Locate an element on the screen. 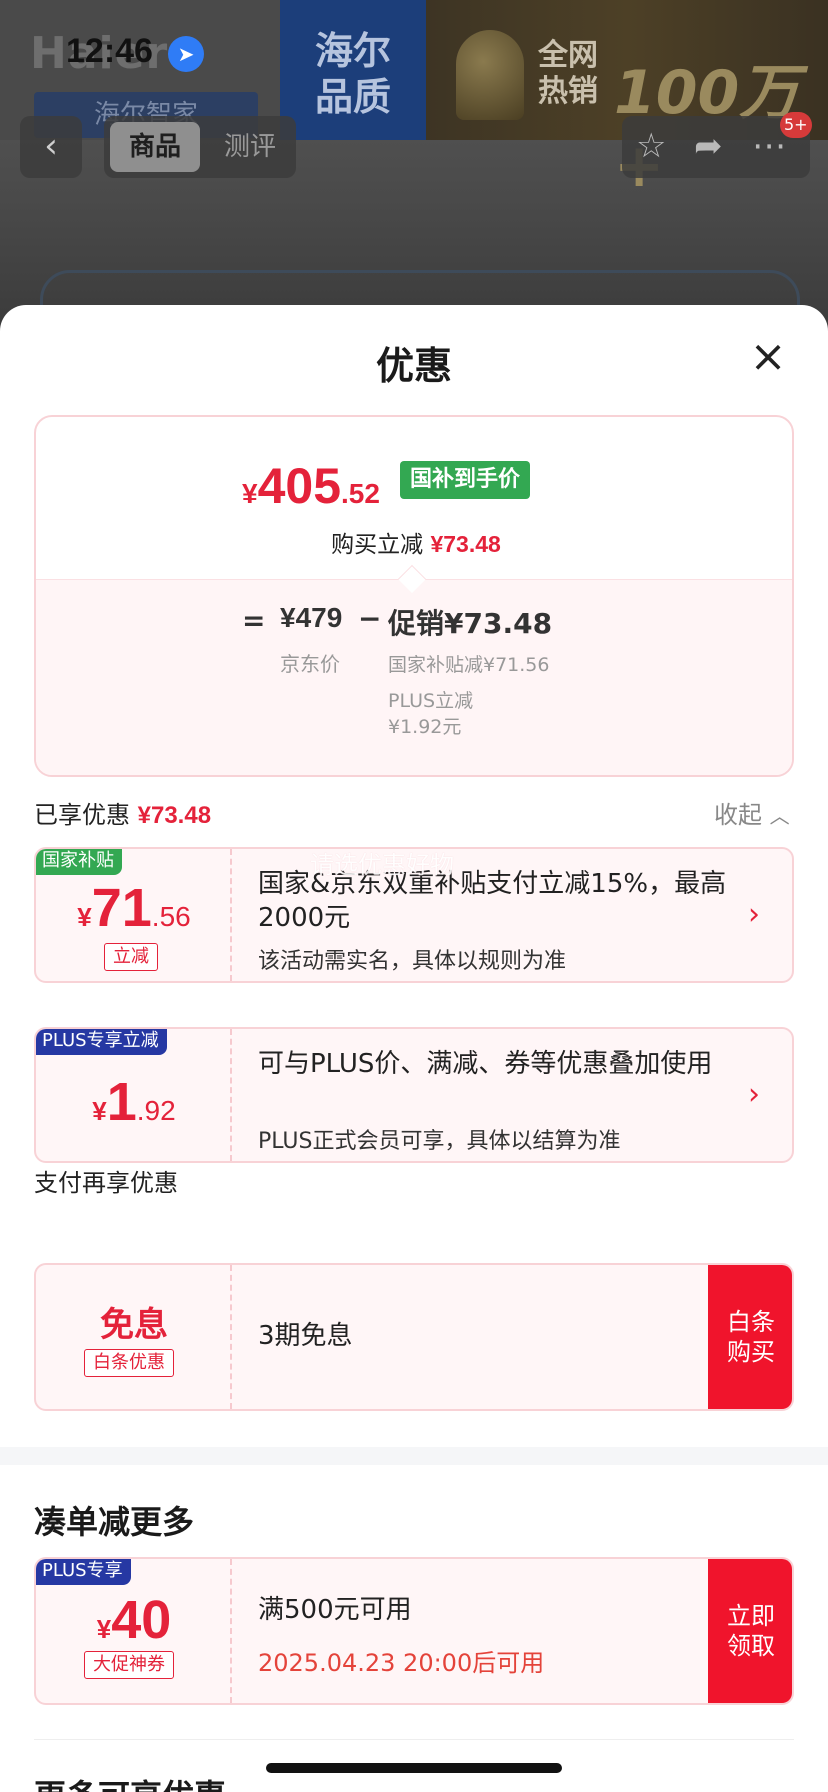 The image size is (828, 1792). button-line-2: 购买 is located at coordinates (751, 1352).